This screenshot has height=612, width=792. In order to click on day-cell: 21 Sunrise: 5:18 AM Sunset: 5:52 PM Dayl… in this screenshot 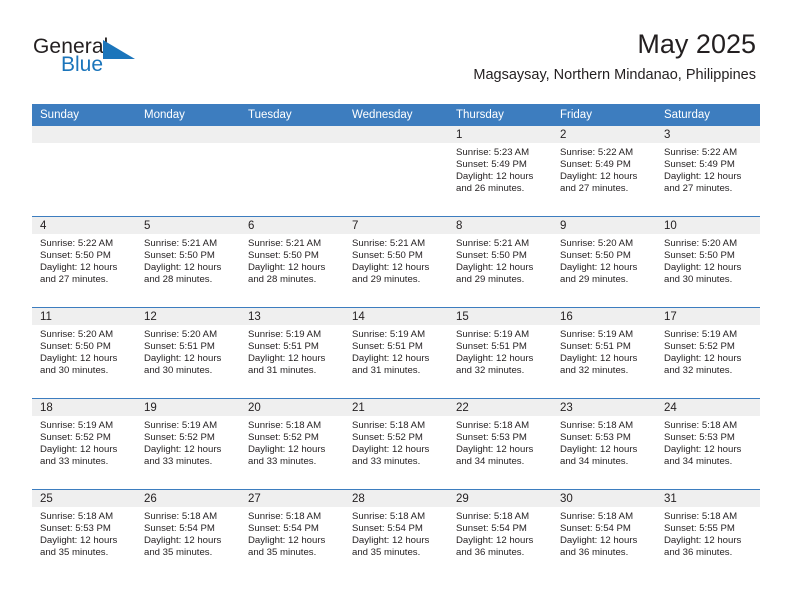, I will do `click(396, 444)`.